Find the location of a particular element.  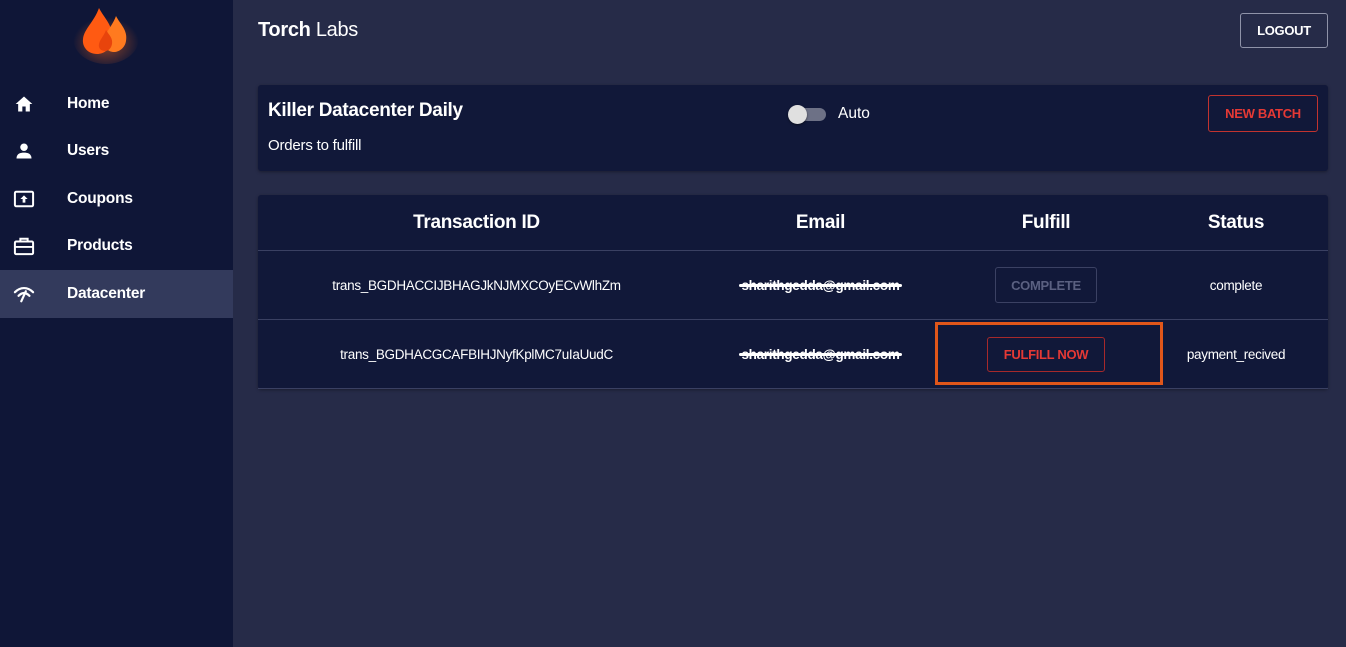

sidebar-item-coupons: Coupons is located at coordinates (116, 199).